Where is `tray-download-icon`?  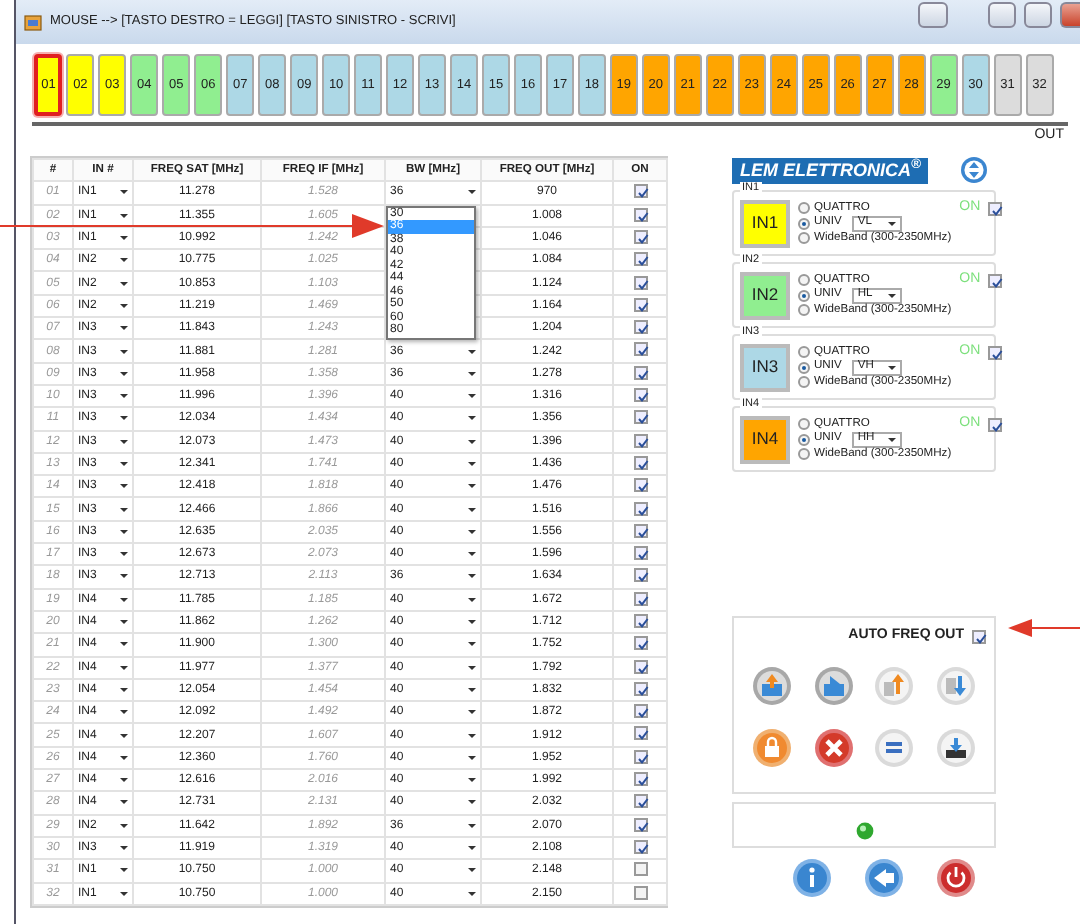 tray-download-icon is located at coordinates (955, 747).